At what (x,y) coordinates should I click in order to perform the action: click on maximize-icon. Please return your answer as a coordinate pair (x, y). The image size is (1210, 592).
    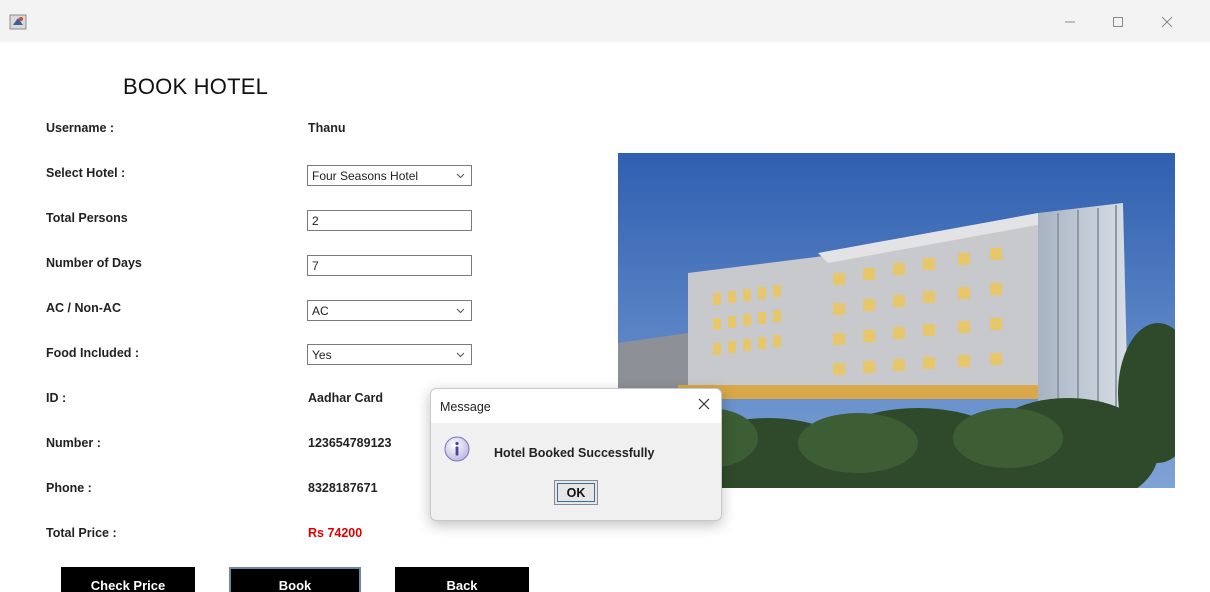
    Looking at the image, I should click on (1118, 22).